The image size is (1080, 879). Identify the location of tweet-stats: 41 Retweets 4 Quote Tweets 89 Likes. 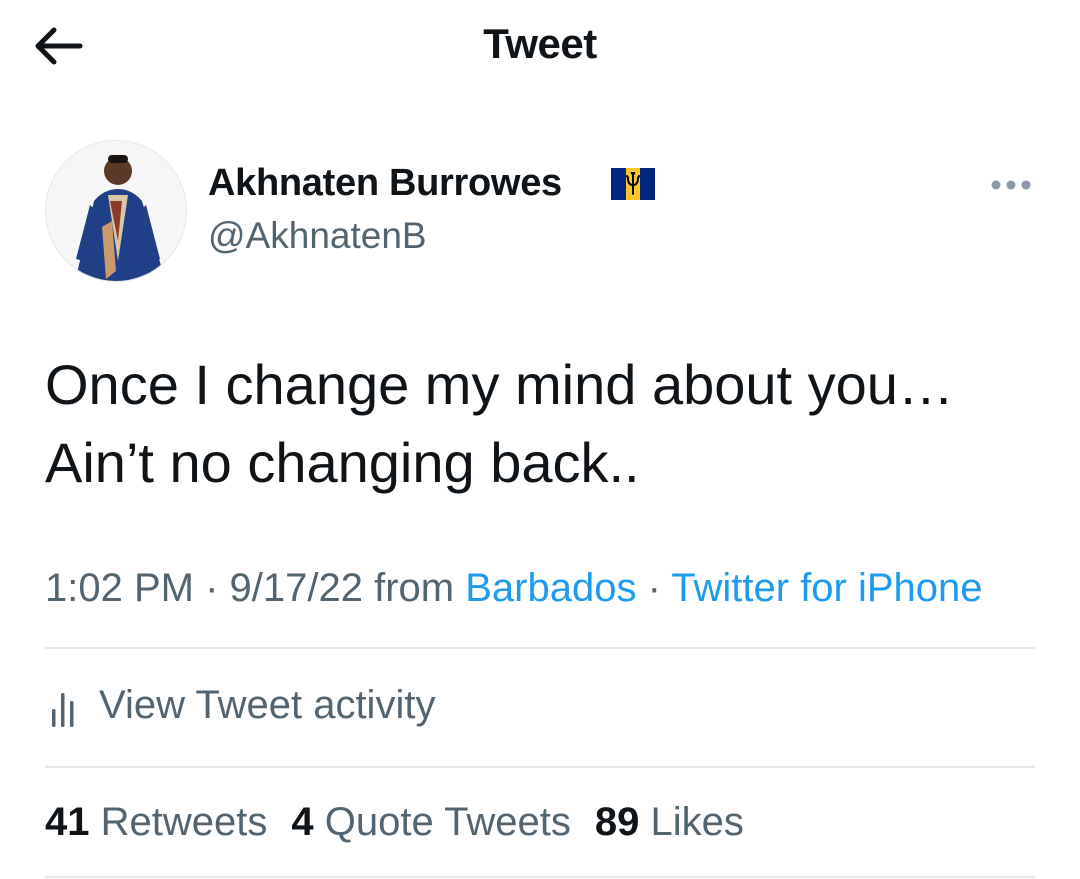
(406, 822).